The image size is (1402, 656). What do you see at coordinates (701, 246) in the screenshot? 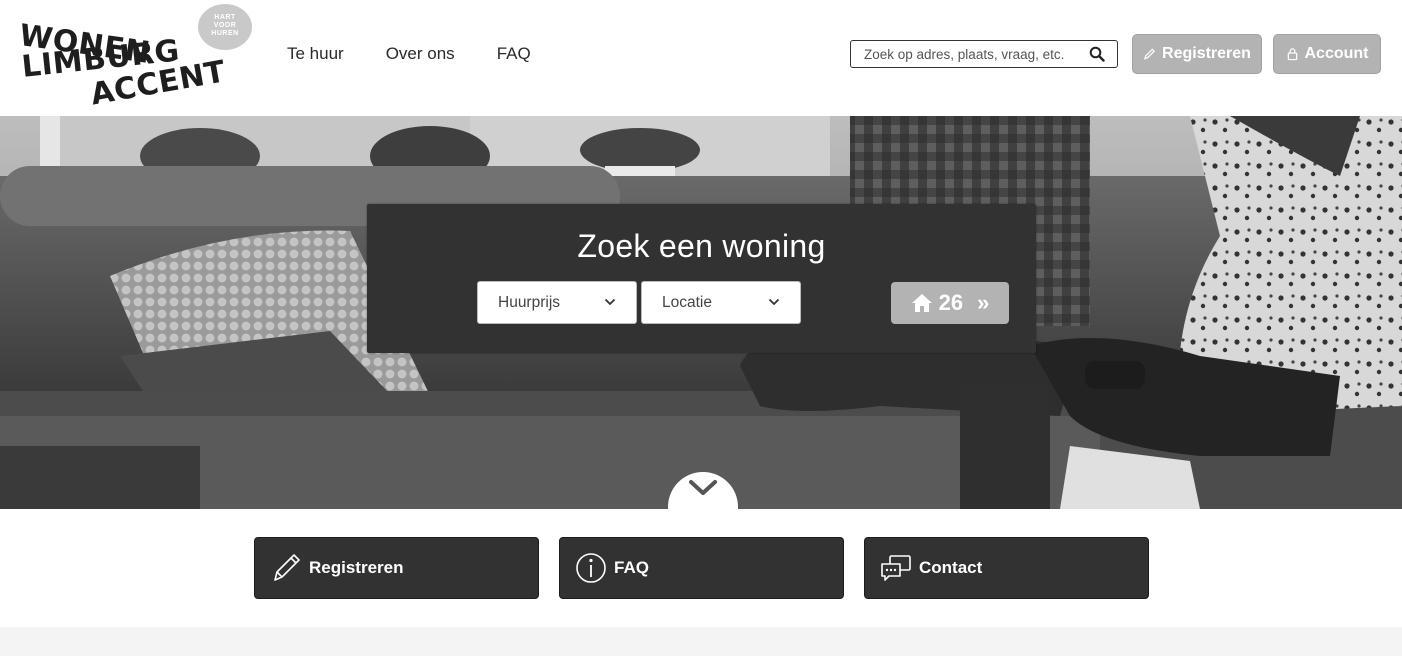
I see `hero-title: Zoek een woning` at bounding box center [701, 246].